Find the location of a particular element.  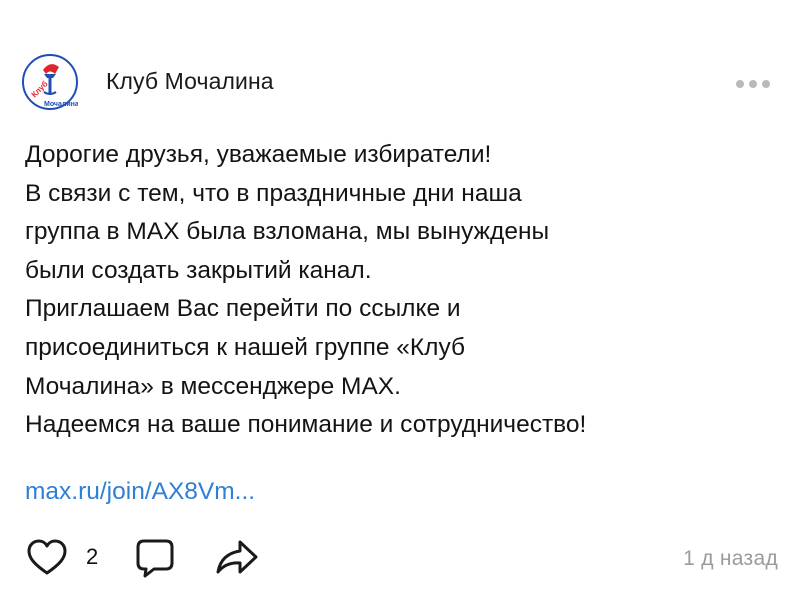

heart-icon is located at coordinates (47, 558).